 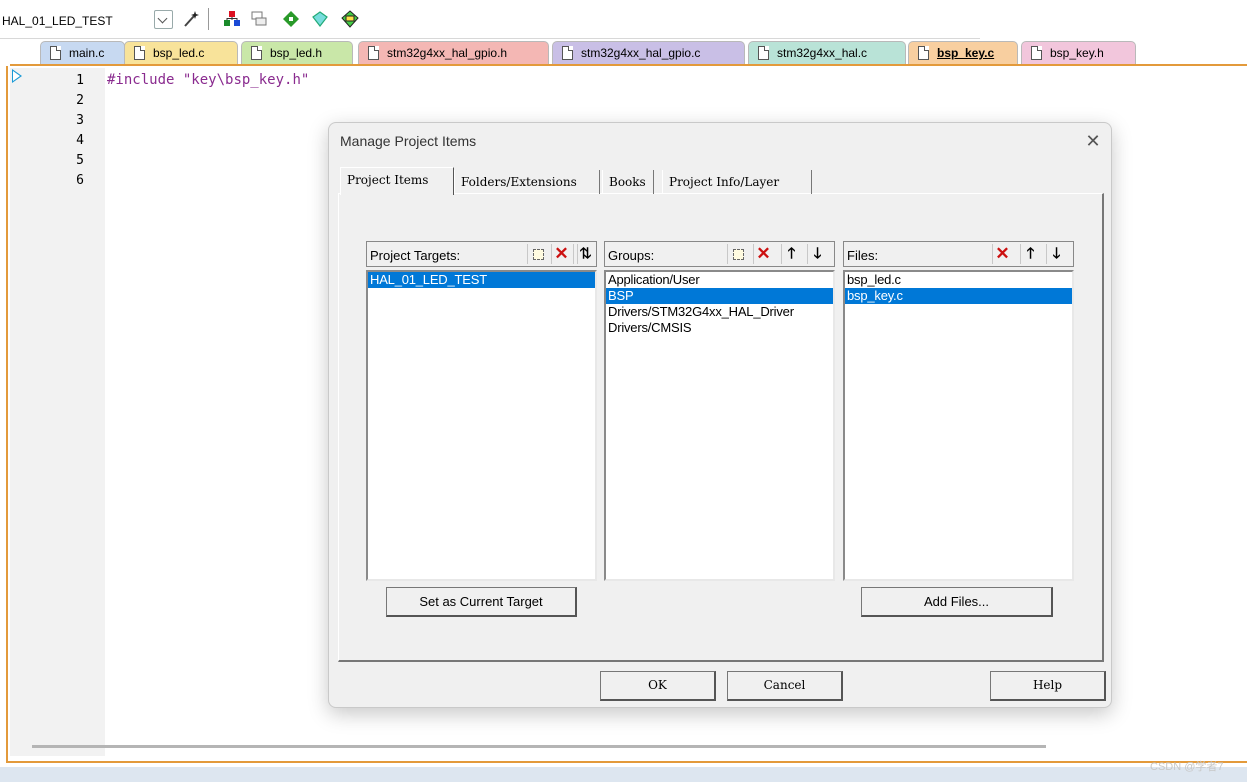 I want to click on watermark-text: CSDN @学者7, so click(x=1187, y=767).